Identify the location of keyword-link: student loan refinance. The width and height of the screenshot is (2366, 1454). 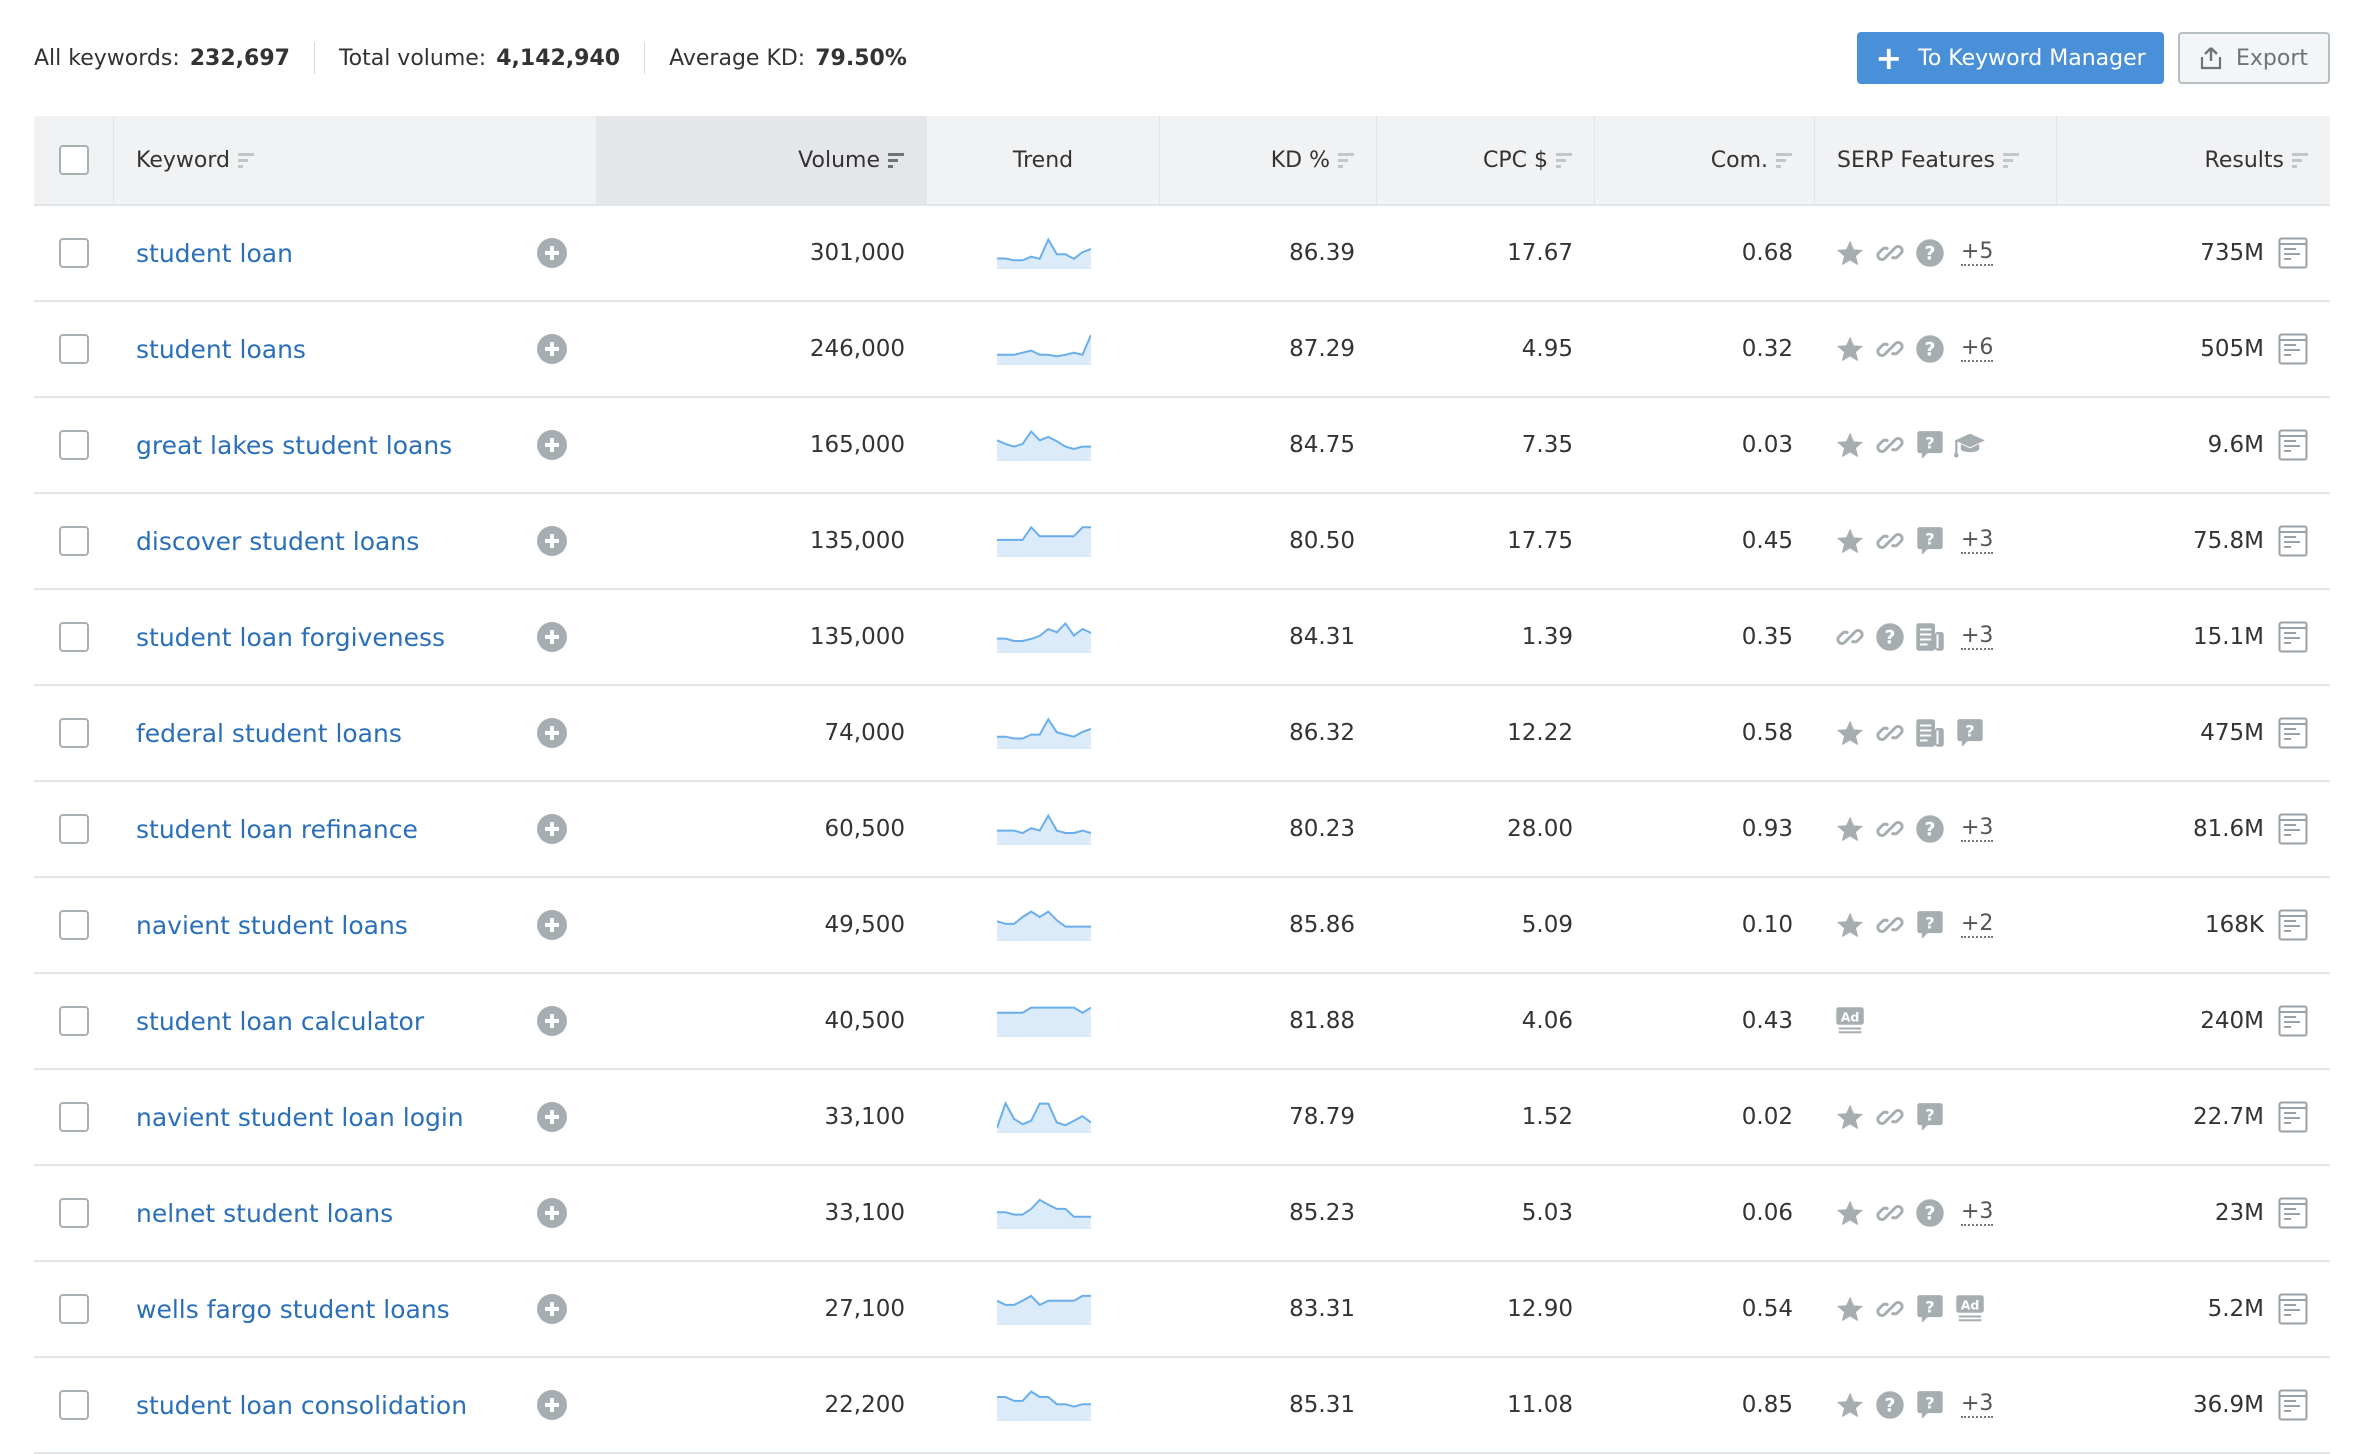
(336, 829).